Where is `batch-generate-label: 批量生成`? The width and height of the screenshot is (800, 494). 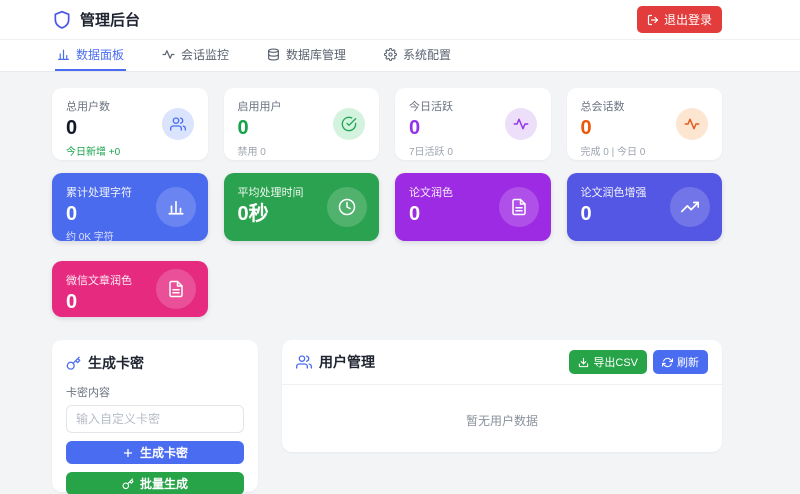 batch-generate-label: 批量生成 is located at coordinates (163, 484).